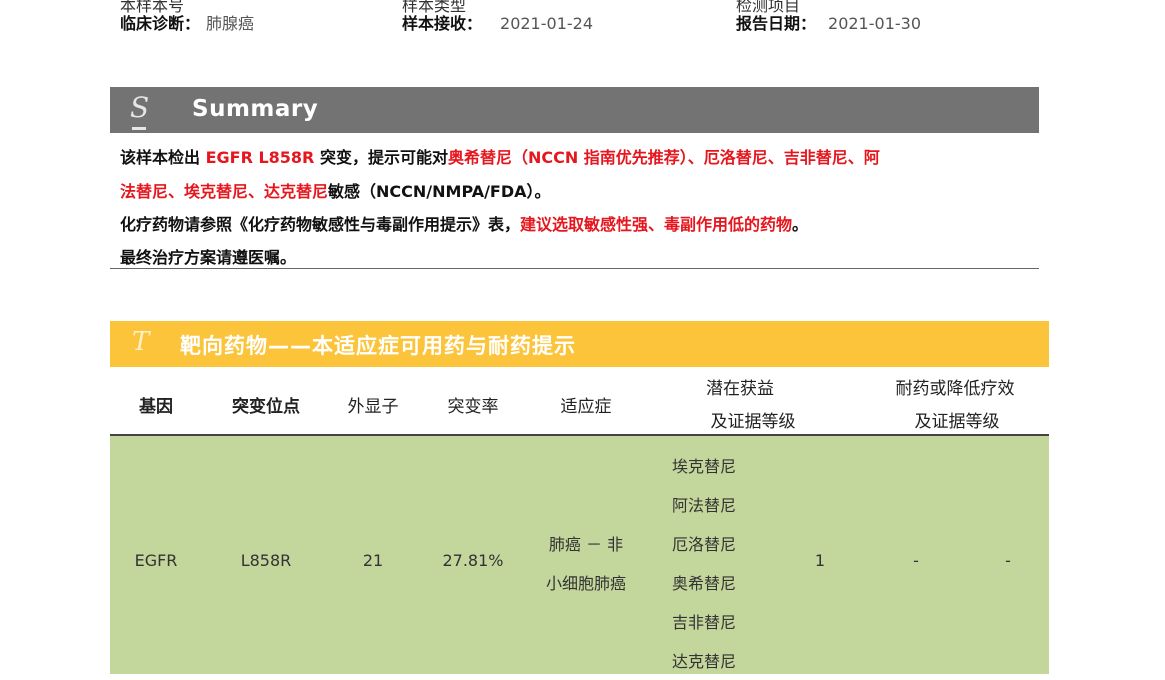 The height and width of the screenshot is (680, 1165). What do you see at coordinates (156, 560) in the screenshot?
I see `cell-gene: EGFR` at bounding box center [156, 560].